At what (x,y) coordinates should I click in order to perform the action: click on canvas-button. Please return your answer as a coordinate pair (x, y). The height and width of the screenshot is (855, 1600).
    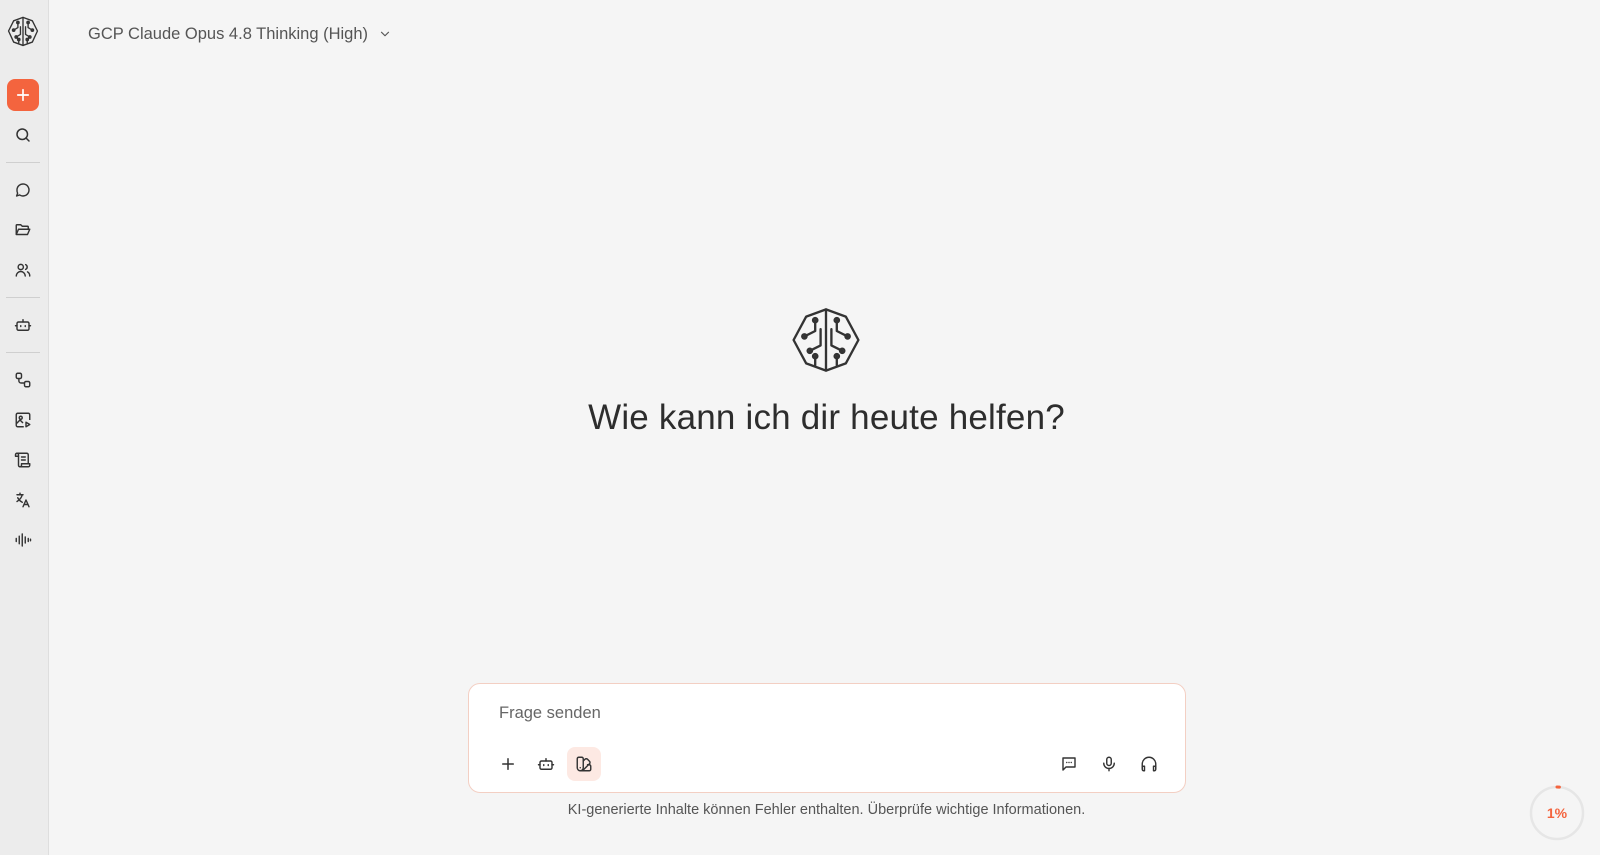
    Looking at the image, I should click on (584, 764).